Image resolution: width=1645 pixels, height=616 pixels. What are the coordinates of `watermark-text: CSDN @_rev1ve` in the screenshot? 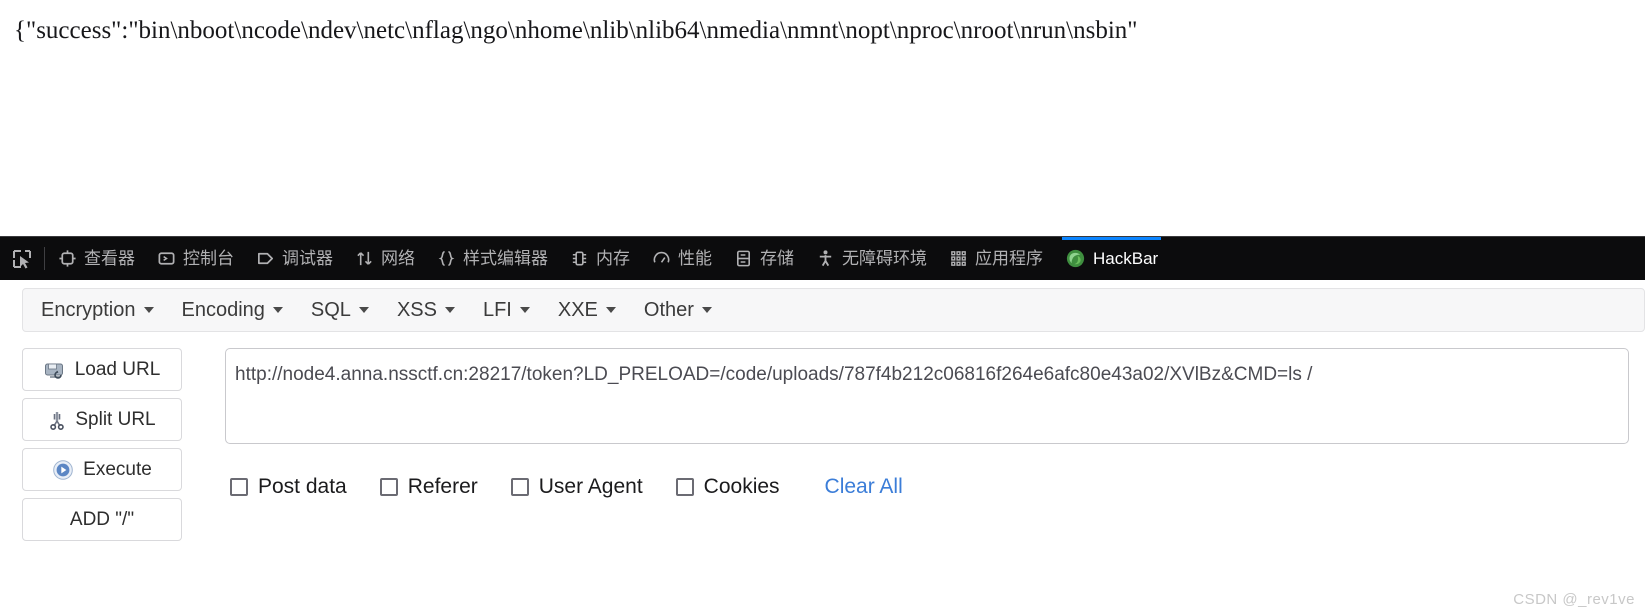 It's located at (1574, 599).